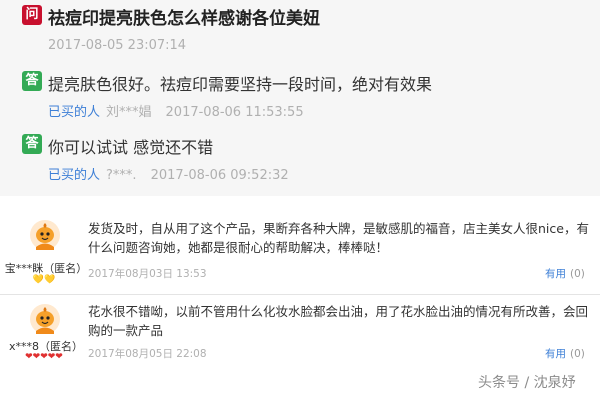 The image size is (600, 400). I want to click on question-badge-icon: 问, so click(32, 15).